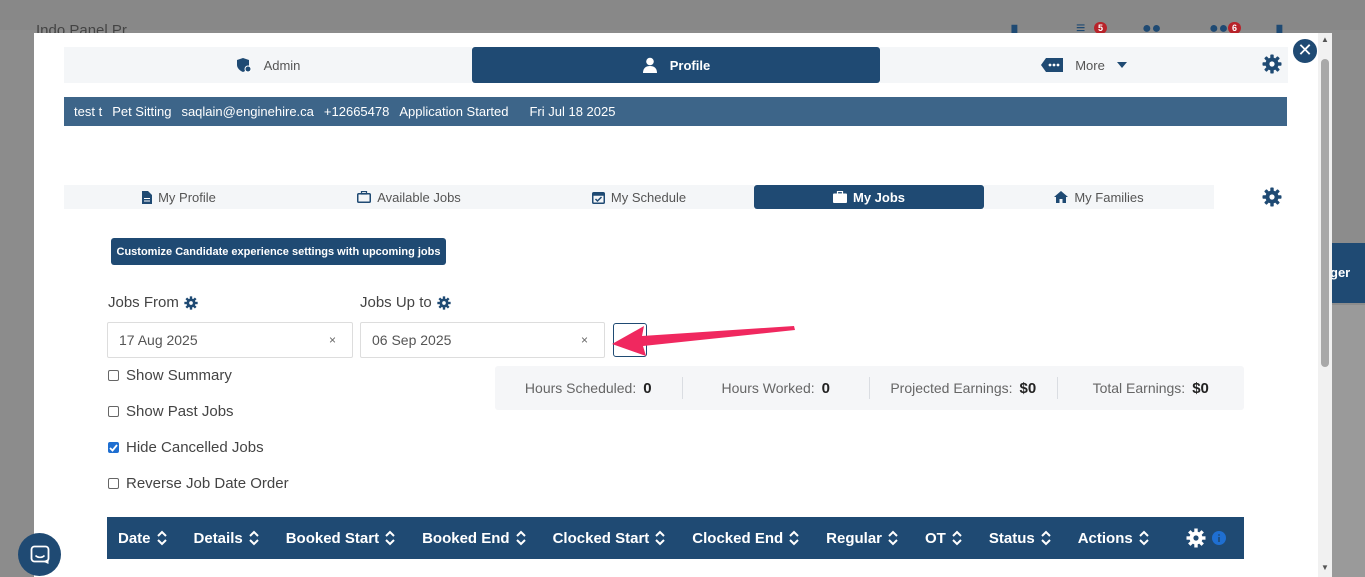  I want to click on top-navigation: Admin Profile More, so click(676, 65).